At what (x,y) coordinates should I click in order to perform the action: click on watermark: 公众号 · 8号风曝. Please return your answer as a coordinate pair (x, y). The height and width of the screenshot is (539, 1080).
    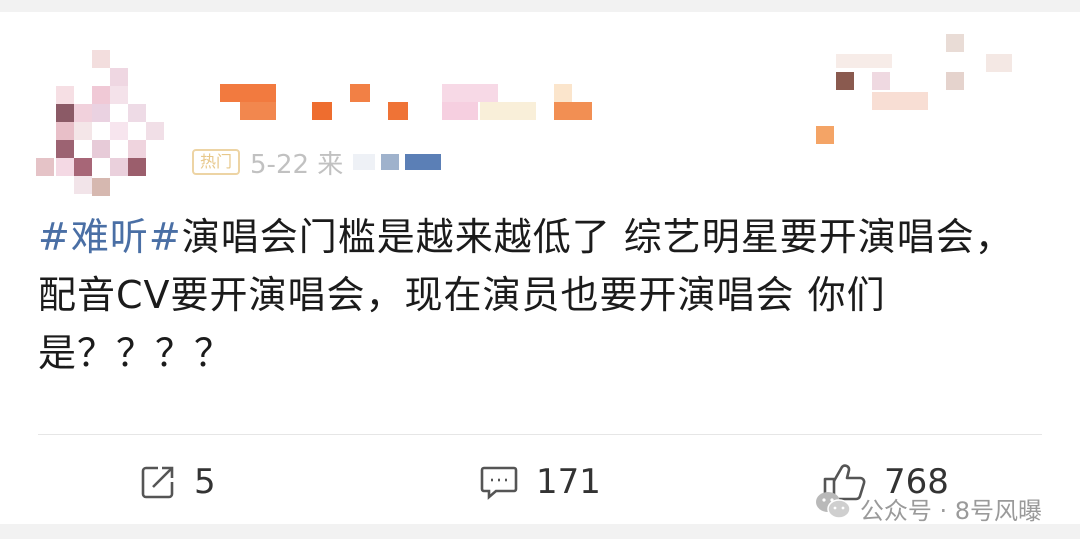
    Looking at the image, I should click on (928, 508).